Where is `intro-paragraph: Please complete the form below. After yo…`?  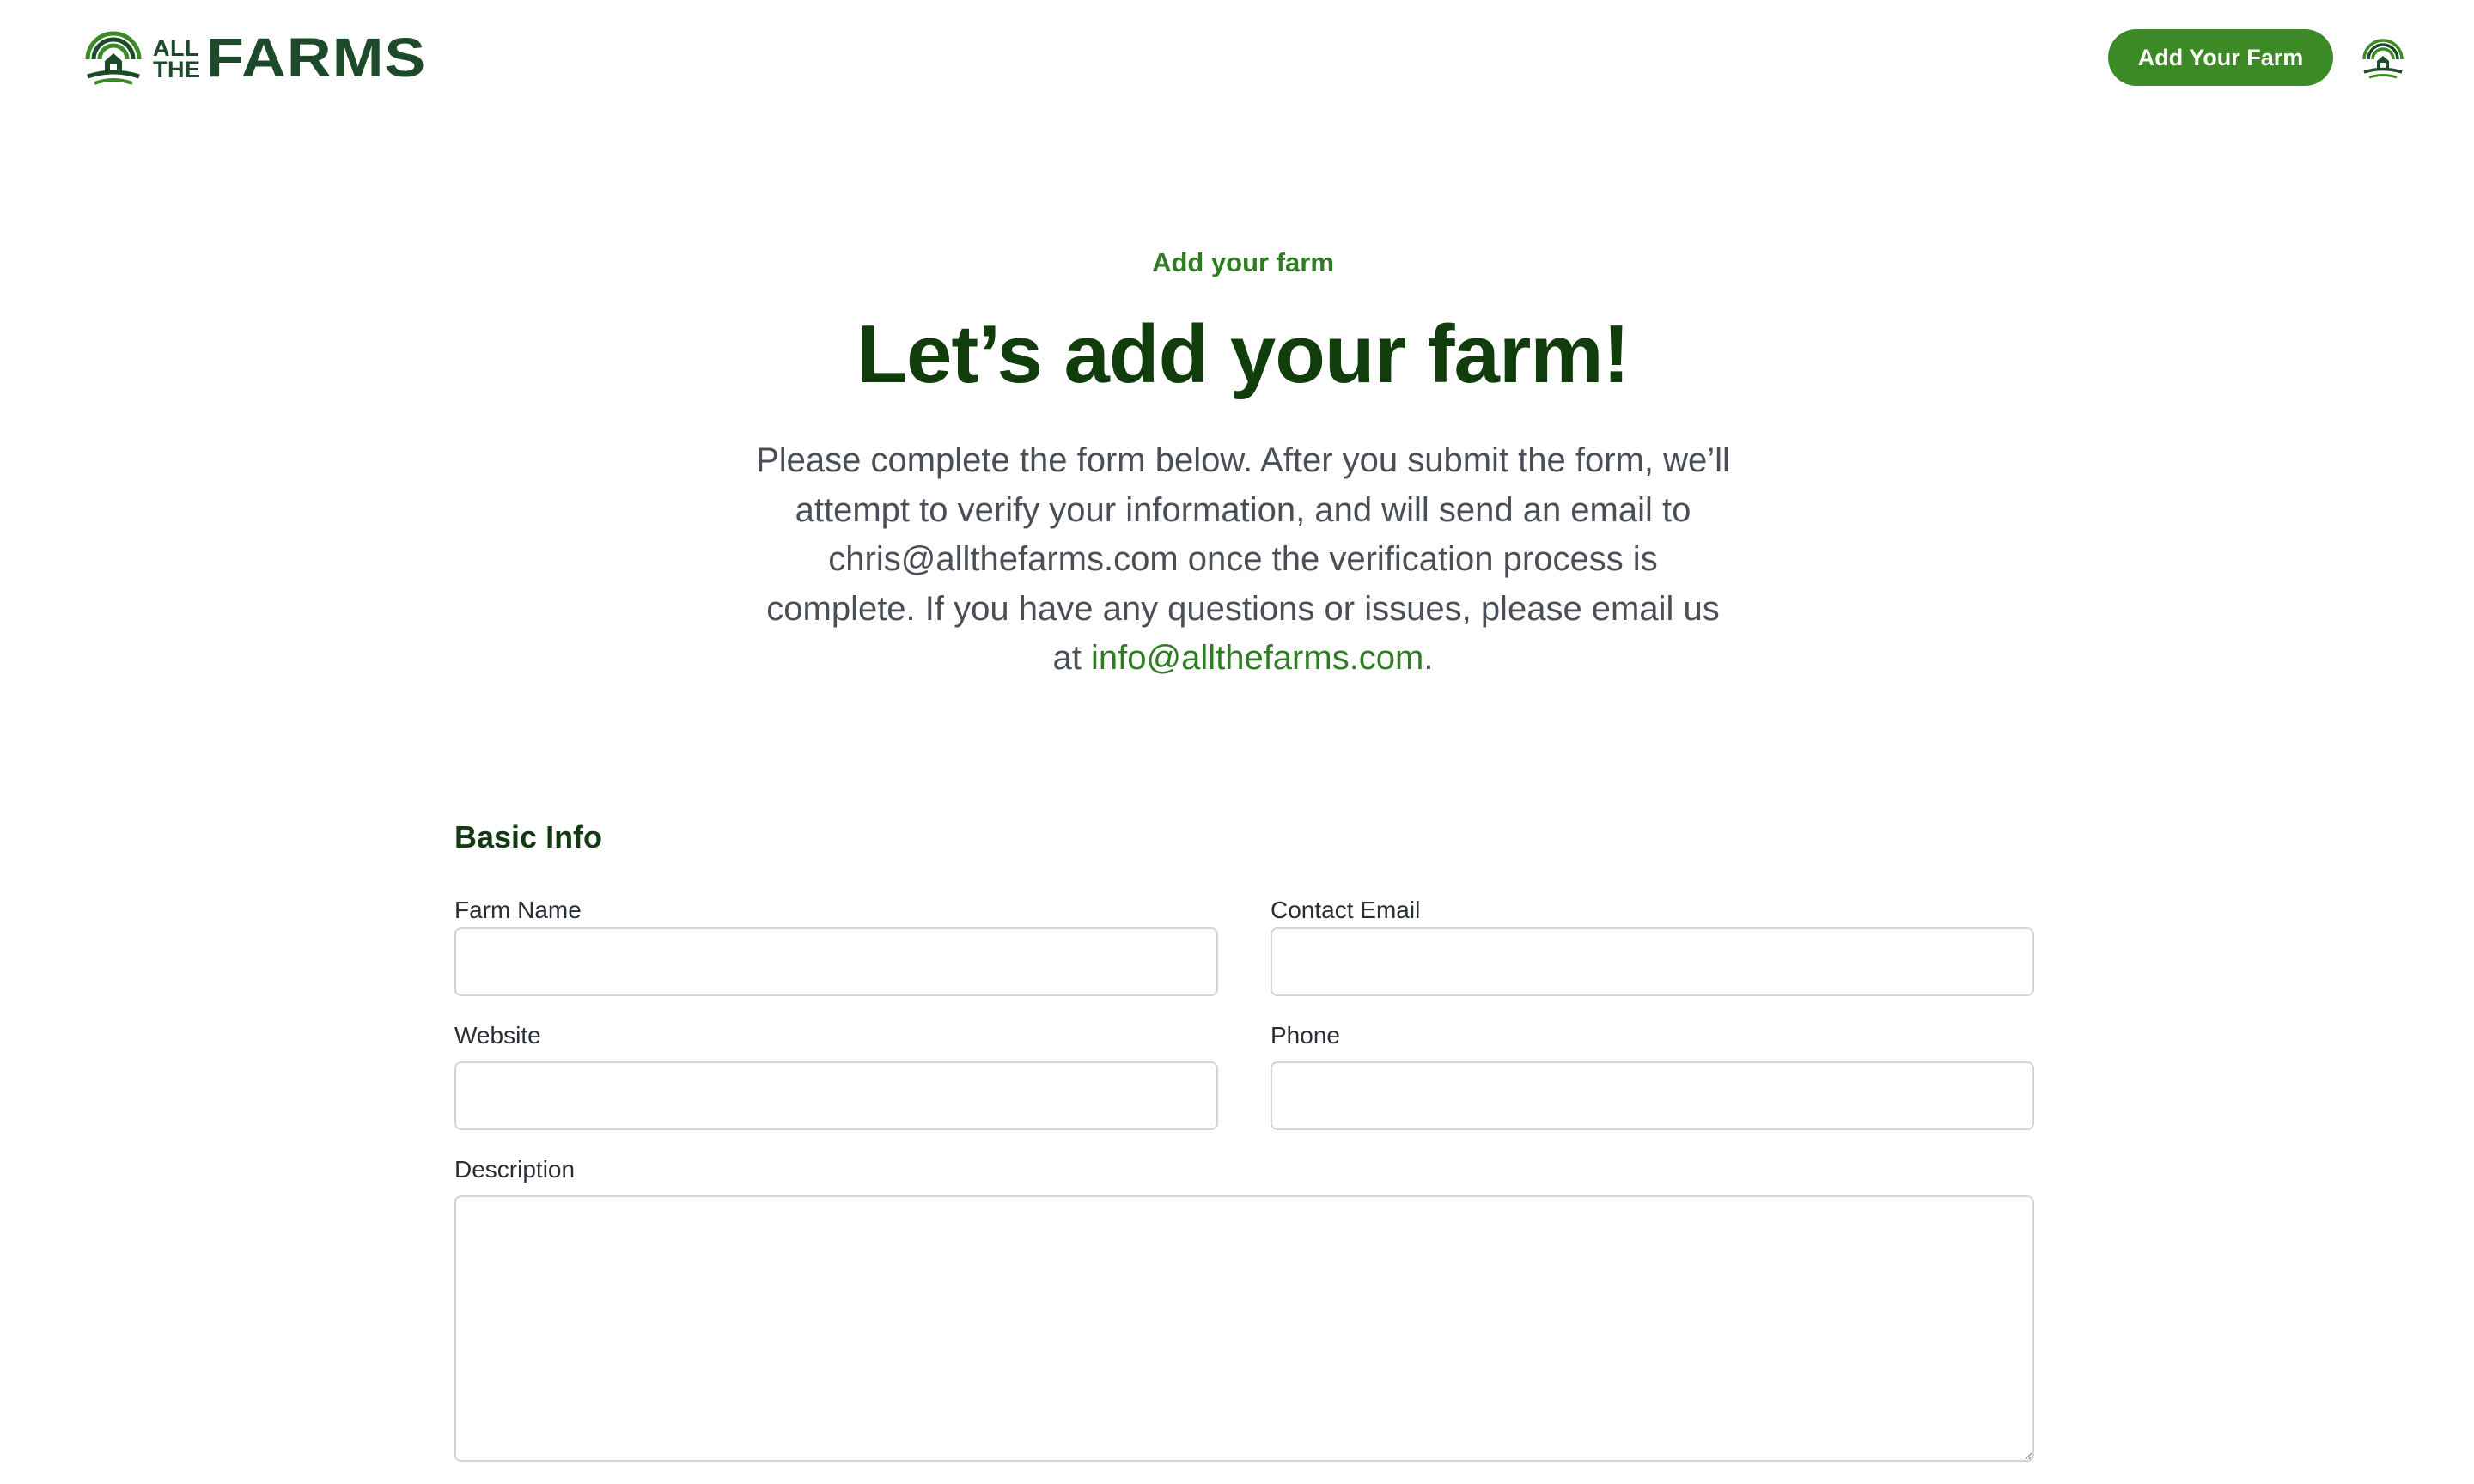 intro-paragraph: Please complete the form below. After yo… is located at coordinates (1243, 560).